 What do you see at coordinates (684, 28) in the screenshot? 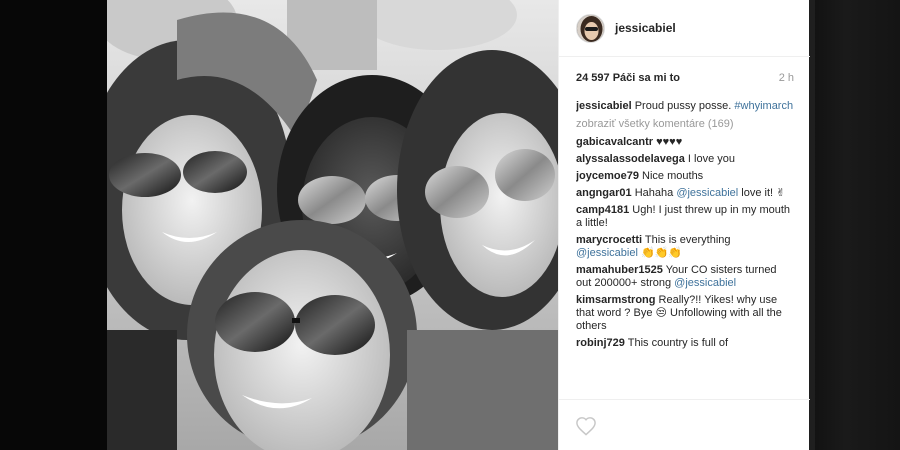
I see `post-header: jessicabiel` at bounding box center [684, 28].